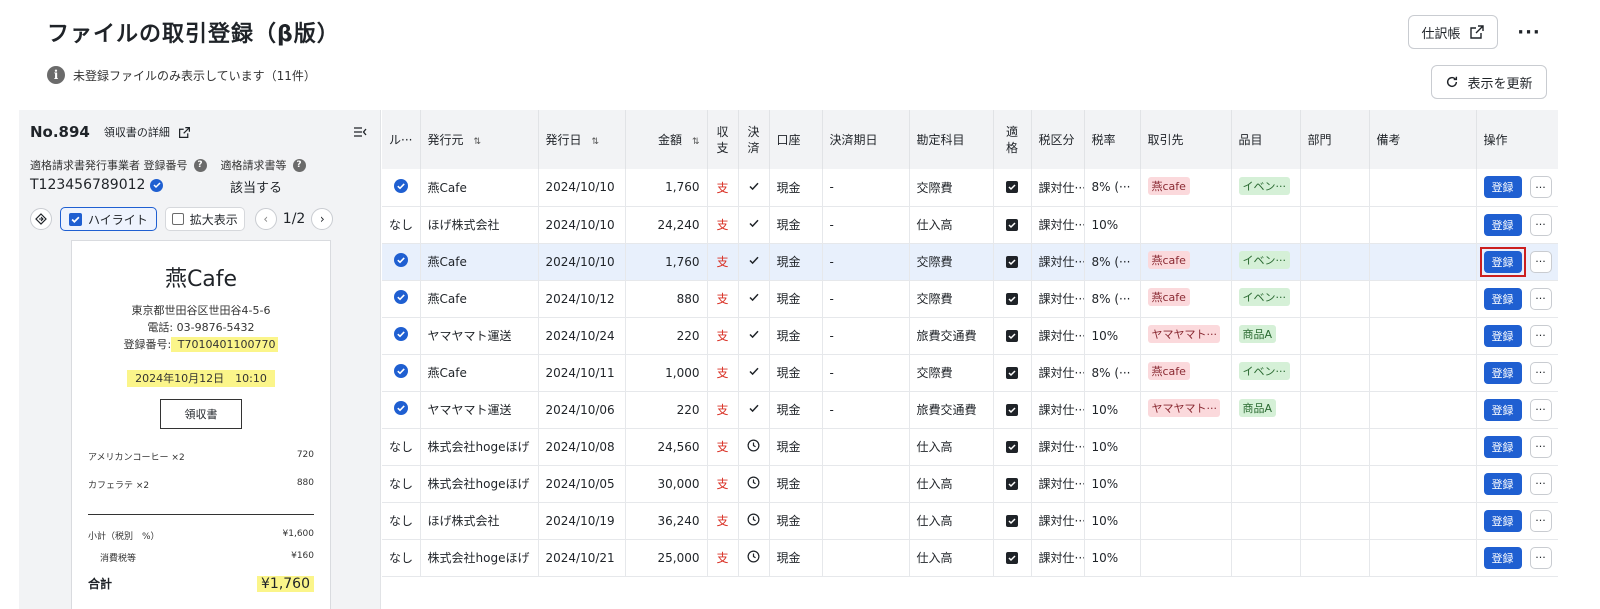 The width and height of the screenshot is (1600, 609). I want to click on register-button-frame: 登録, so click(1503, 373).